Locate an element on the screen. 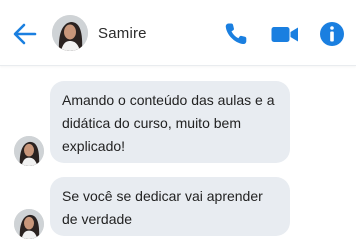 The width and height of the screenshot is (356, 250). contact-name: Samire is located at coordinates (122, 33).